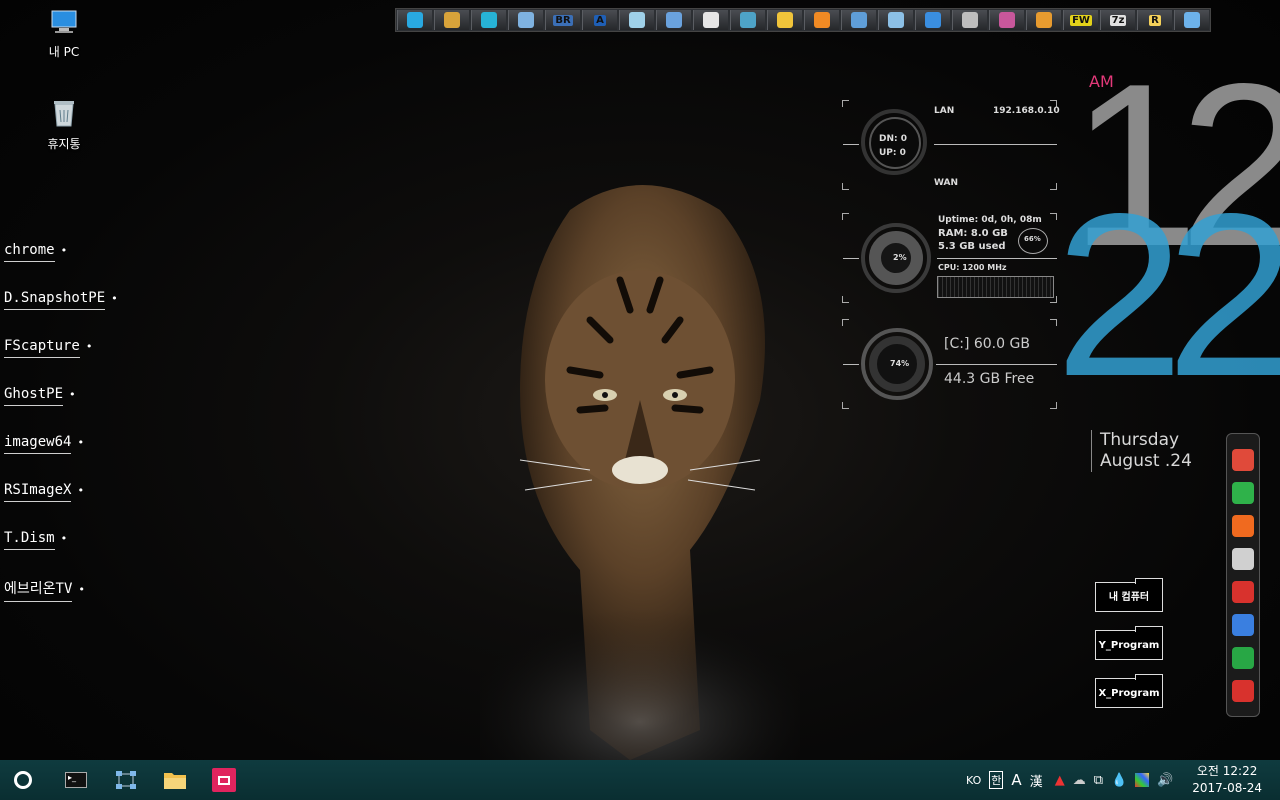  I want to click on tray-color-icon, so click(1142, 780).